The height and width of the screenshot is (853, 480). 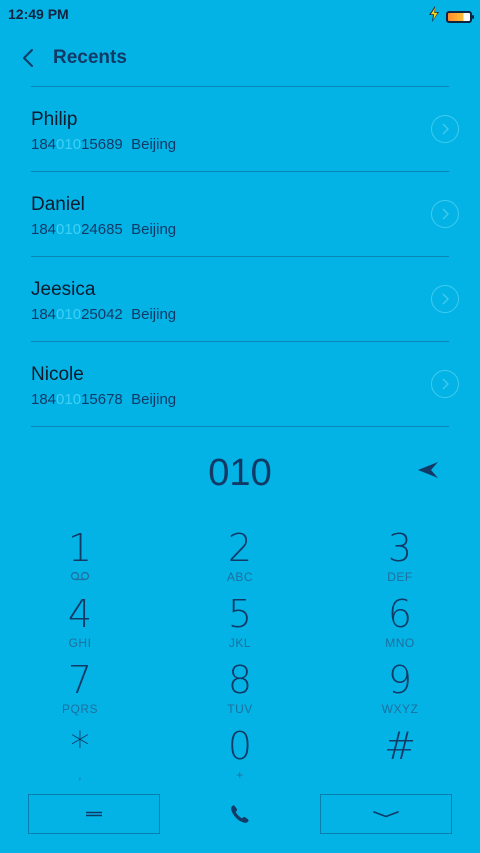 I want to click on battery-icon, so click(x=460, y=16).